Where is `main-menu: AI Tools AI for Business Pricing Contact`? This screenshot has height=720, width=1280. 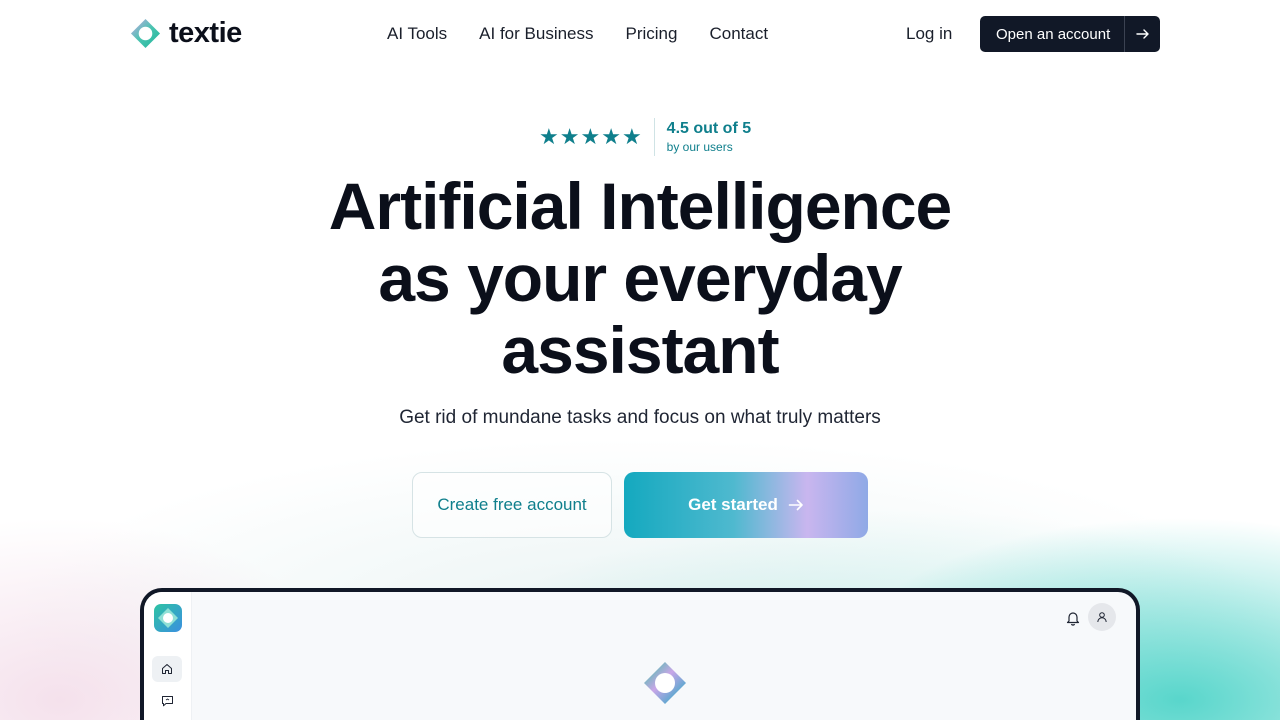
main-menu: AI Tools AI for Business Pricing Contact is located at coordinates (577, 34).